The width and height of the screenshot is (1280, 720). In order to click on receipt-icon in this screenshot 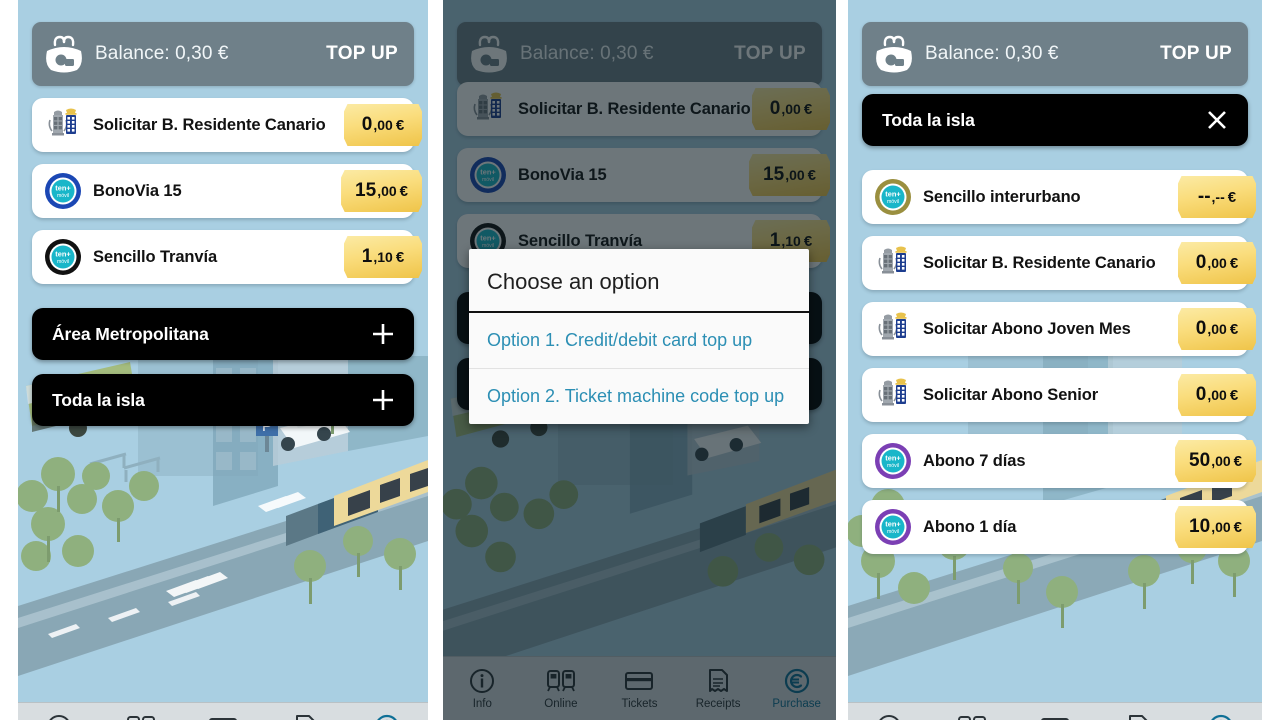, I will do `click(1138, 717)`.